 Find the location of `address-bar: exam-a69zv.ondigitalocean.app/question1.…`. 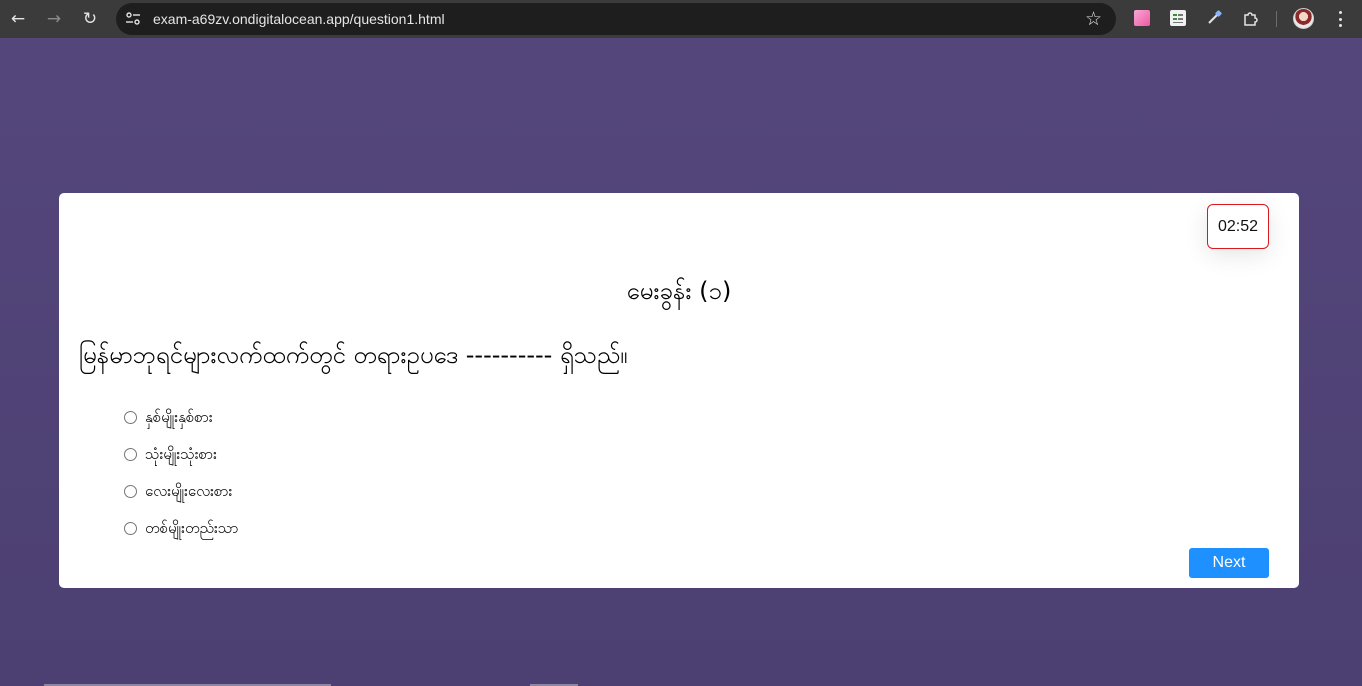

address-bar: exam-a69zv.ondigitalocean.app/question1.… is located at coordinates (616, 19).